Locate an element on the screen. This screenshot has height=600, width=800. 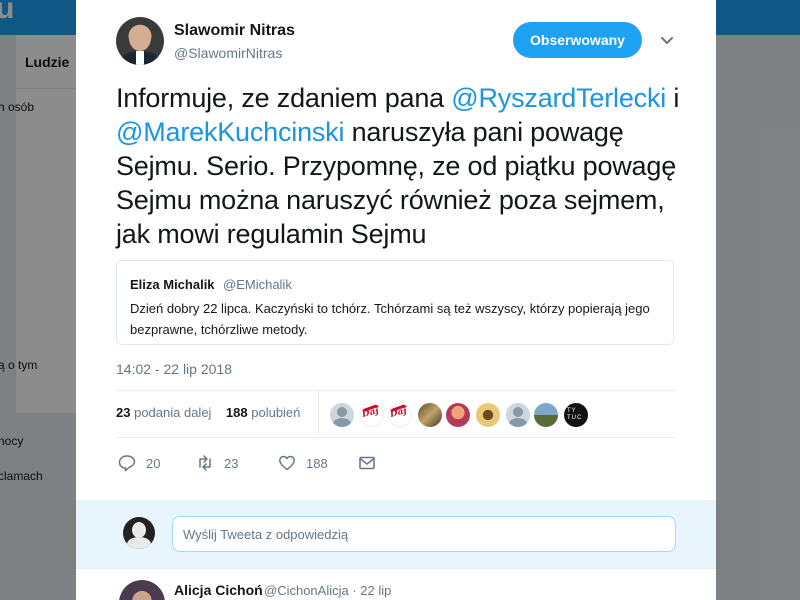
avatar-shirt is located at coordinates (140, 58).